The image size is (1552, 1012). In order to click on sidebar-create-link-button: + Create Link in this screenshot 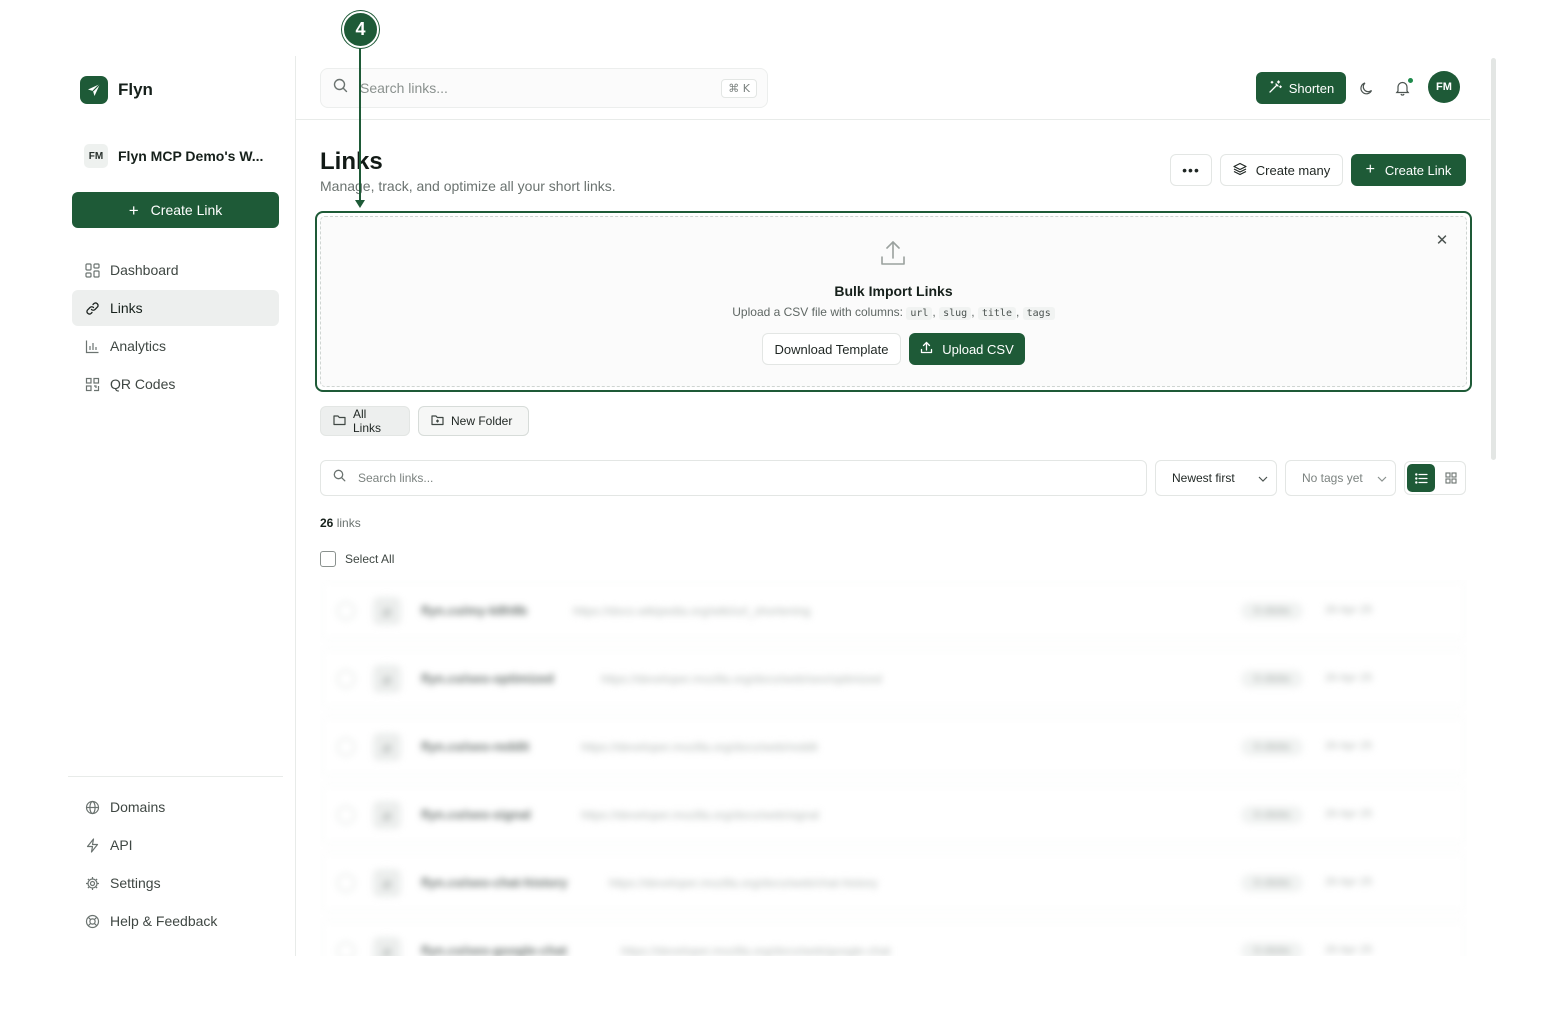, I will do `click(175, 210)`.